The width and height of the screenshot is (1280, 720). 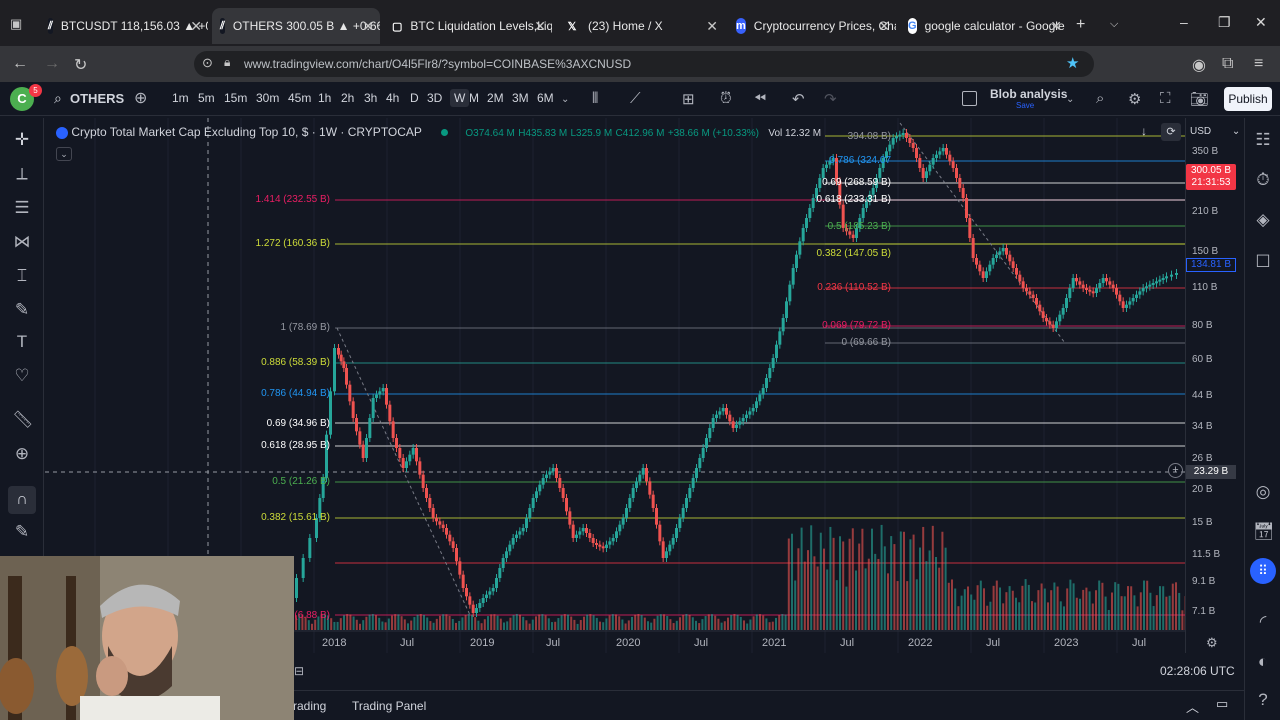 I want to click on compare-add-icon: ⊕, so click(x=140, y=98).